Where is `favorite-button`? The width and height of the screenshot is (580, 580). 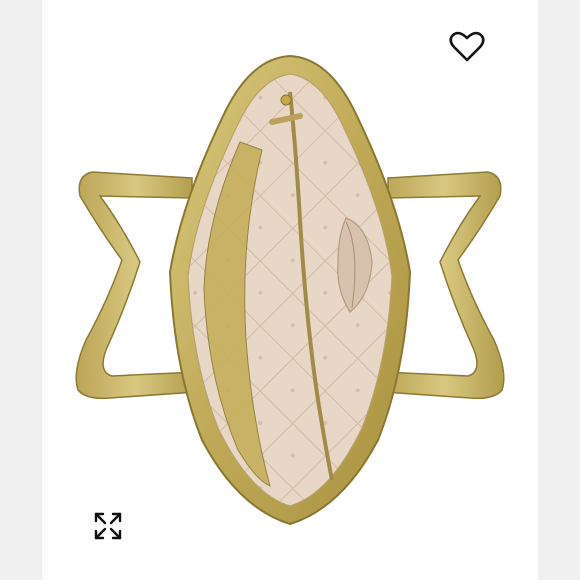
favorite-button is located at coordinates (467, 47).